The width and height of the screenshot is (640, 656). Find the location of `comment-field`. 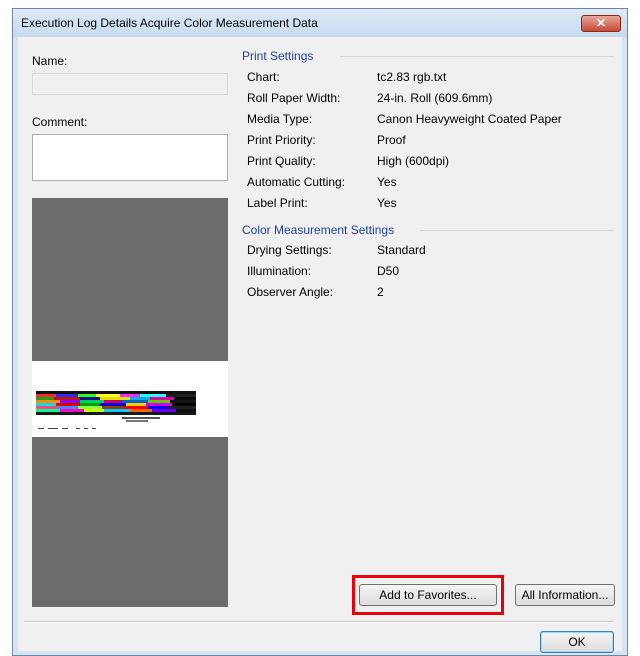

comment-field is located at coordinates (130, 157).